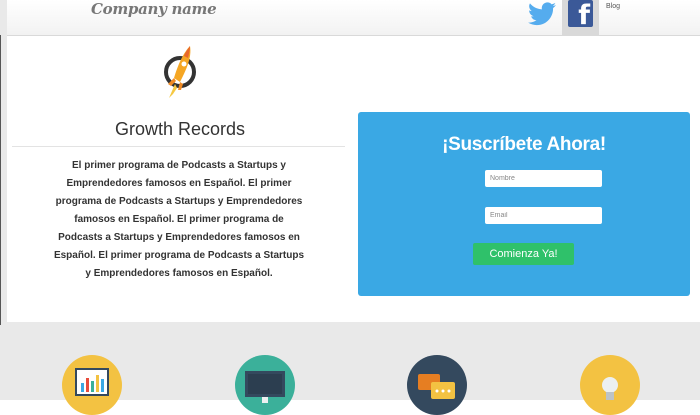 The height and width of the screenshot is (415, 700). I want to click on left-edge, so click(3, 200).